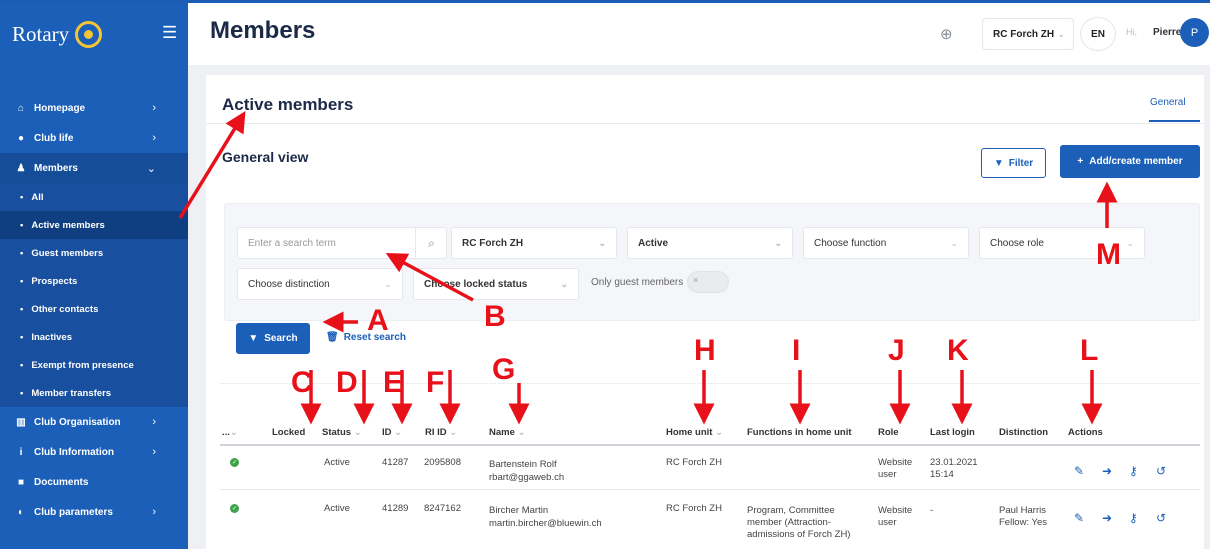  What do you see at coordinates (393, 382) in the screenshot?
I see `annotation-label-e: E` at bounding box center [393, 382].